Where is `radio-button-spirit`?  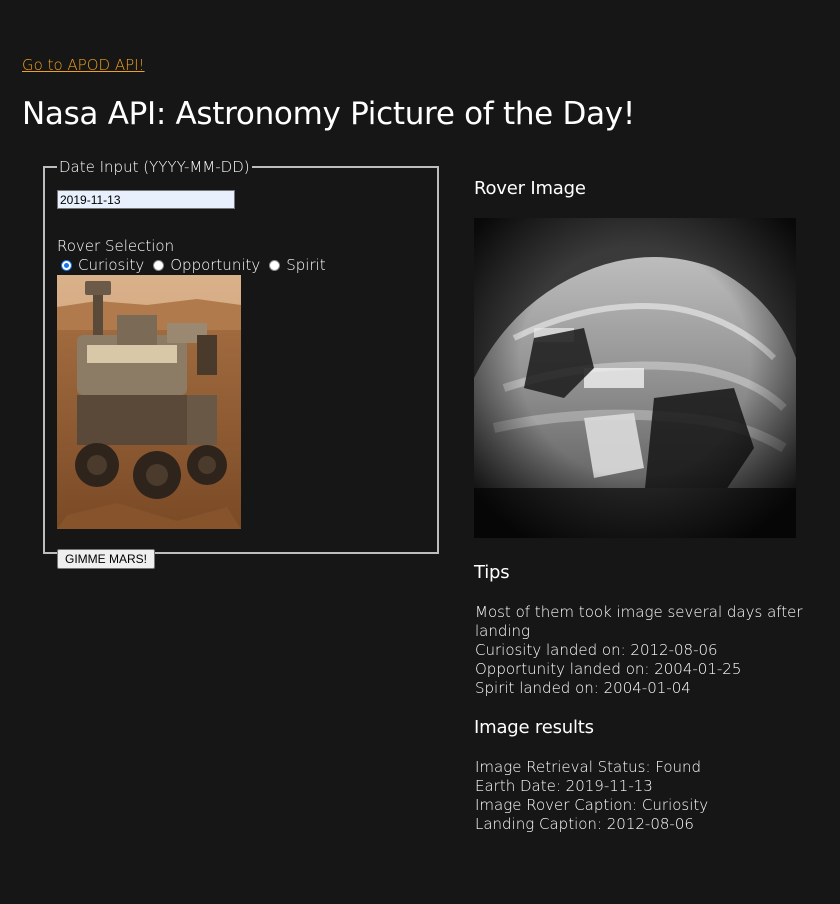
radio-button-spirit is located at coordinates (275, 265).